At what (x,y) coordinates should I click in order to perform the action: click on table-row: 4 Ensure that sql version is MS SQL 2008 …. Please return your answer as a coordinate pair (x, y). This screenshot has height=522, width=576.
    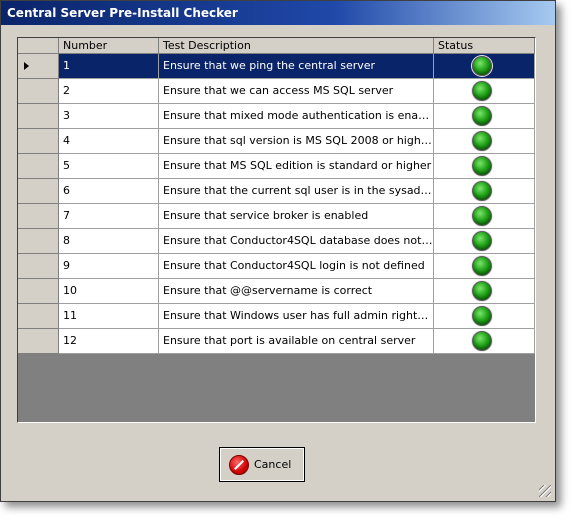
    Looking at the image, I should click on (276, 141).